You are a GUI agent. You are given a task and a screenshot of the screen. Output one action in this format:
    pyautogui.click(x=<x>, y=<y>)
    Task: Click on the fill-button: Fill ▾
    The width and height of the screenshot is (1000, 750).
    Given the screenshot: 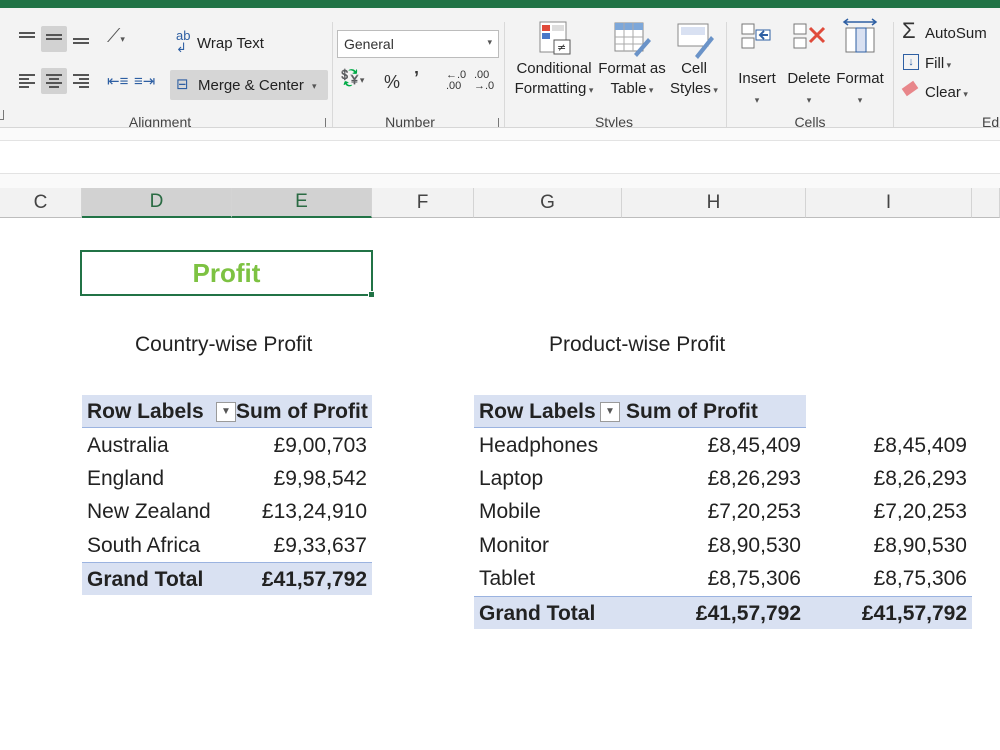 What is the action you would take?
    pyautogui.click(x=938, y=63)
    